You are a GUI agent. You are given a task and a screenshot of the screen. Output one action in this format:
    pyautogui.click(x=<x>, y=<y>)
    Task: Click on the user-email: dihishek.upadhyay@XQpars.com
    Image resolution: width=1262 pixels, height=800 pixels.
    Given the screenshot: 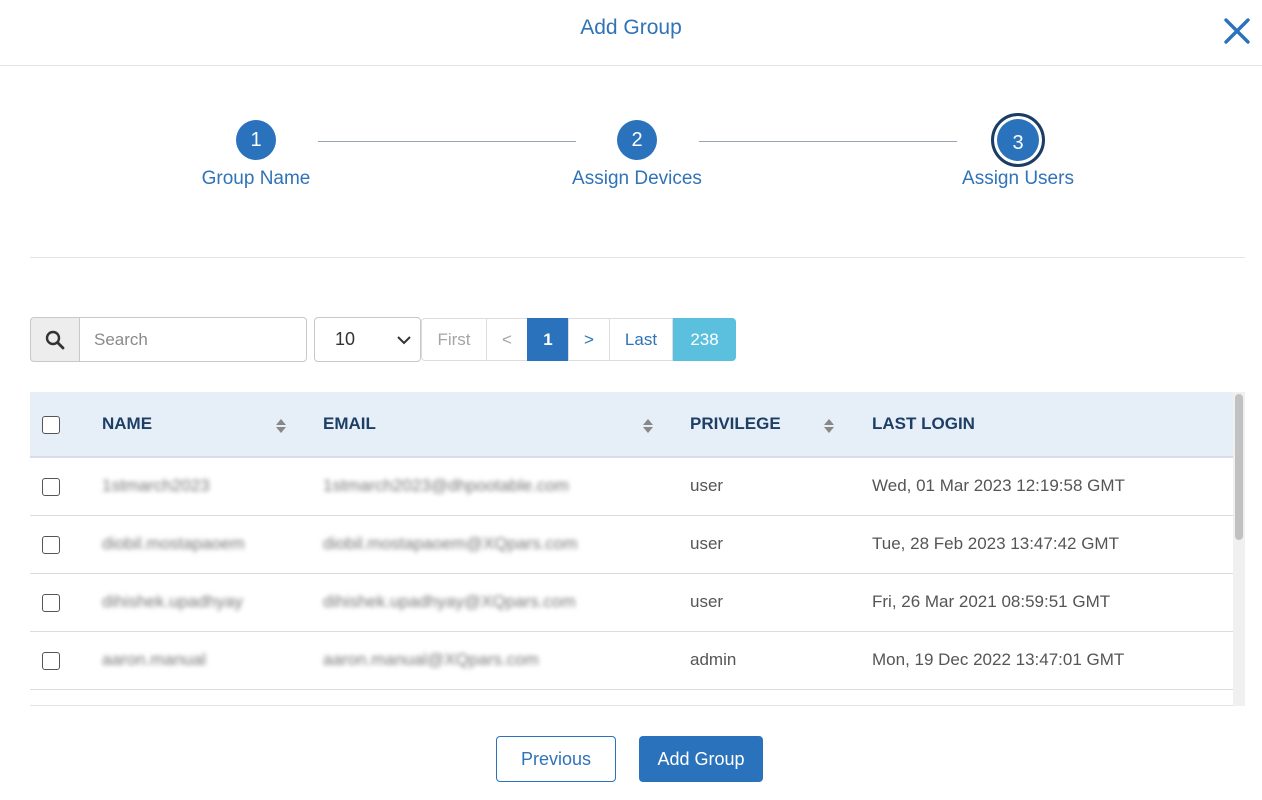 What is the action you would take?
    pyautogui.click(x=449, y=601)
    